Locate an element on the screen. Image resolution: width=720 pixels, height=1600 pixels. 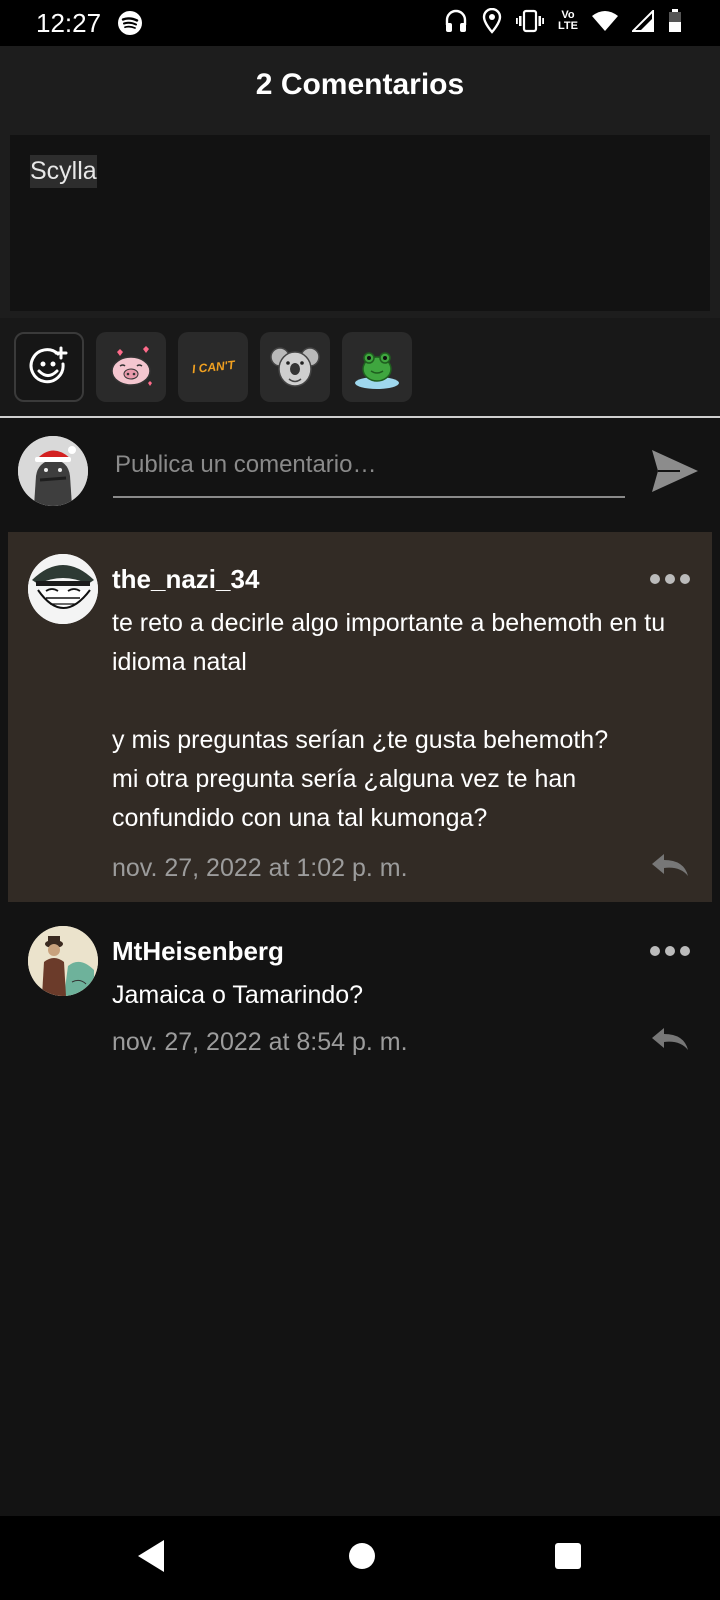
spotify-icon is located at coordinates (130, 23).